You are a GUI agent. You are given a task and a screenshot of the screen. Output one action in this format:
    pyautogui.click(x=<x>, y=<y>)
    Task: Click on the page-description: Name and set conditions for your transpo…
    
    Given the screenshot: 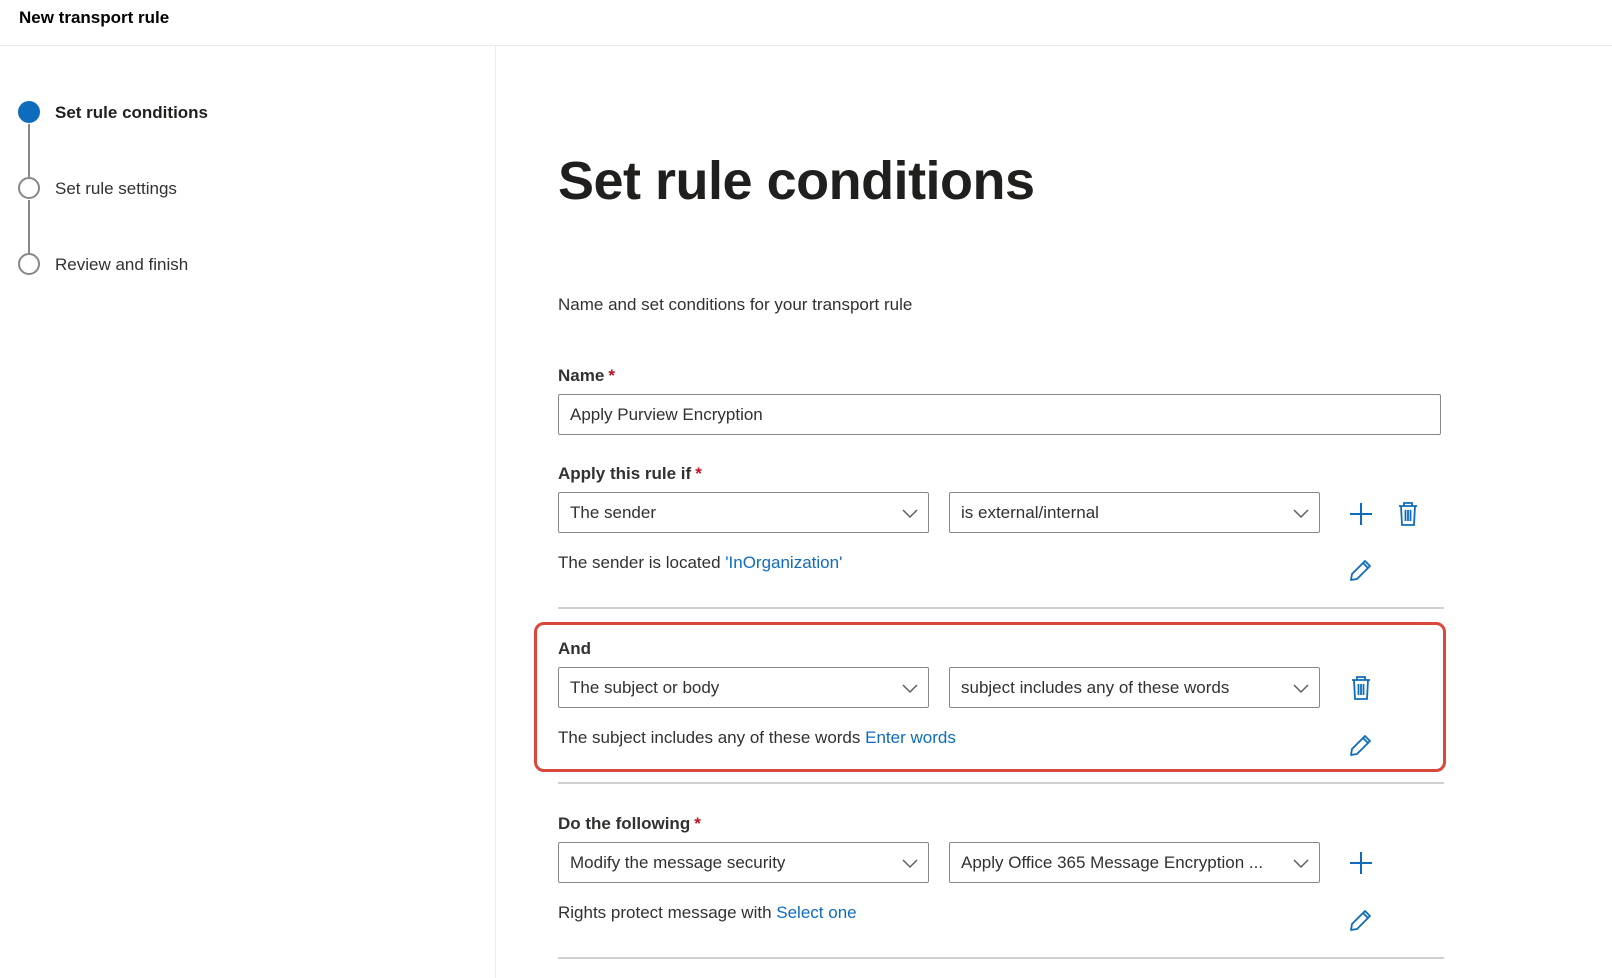 What is the action you would take?
    pyautogui.click(x=735, y=304)
    